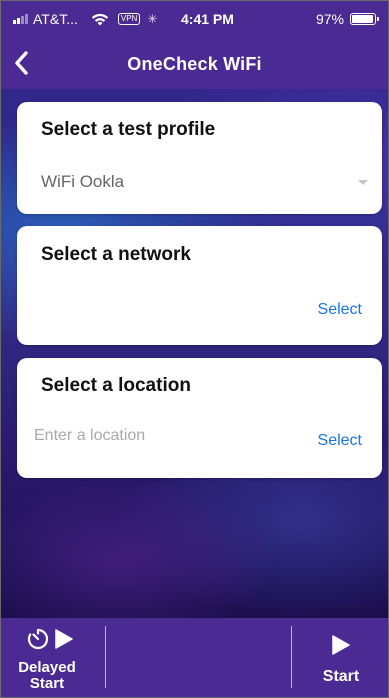 The height and width of the screenshot is (698, 389). I want to click on wifi-icon, so click(100, 19).